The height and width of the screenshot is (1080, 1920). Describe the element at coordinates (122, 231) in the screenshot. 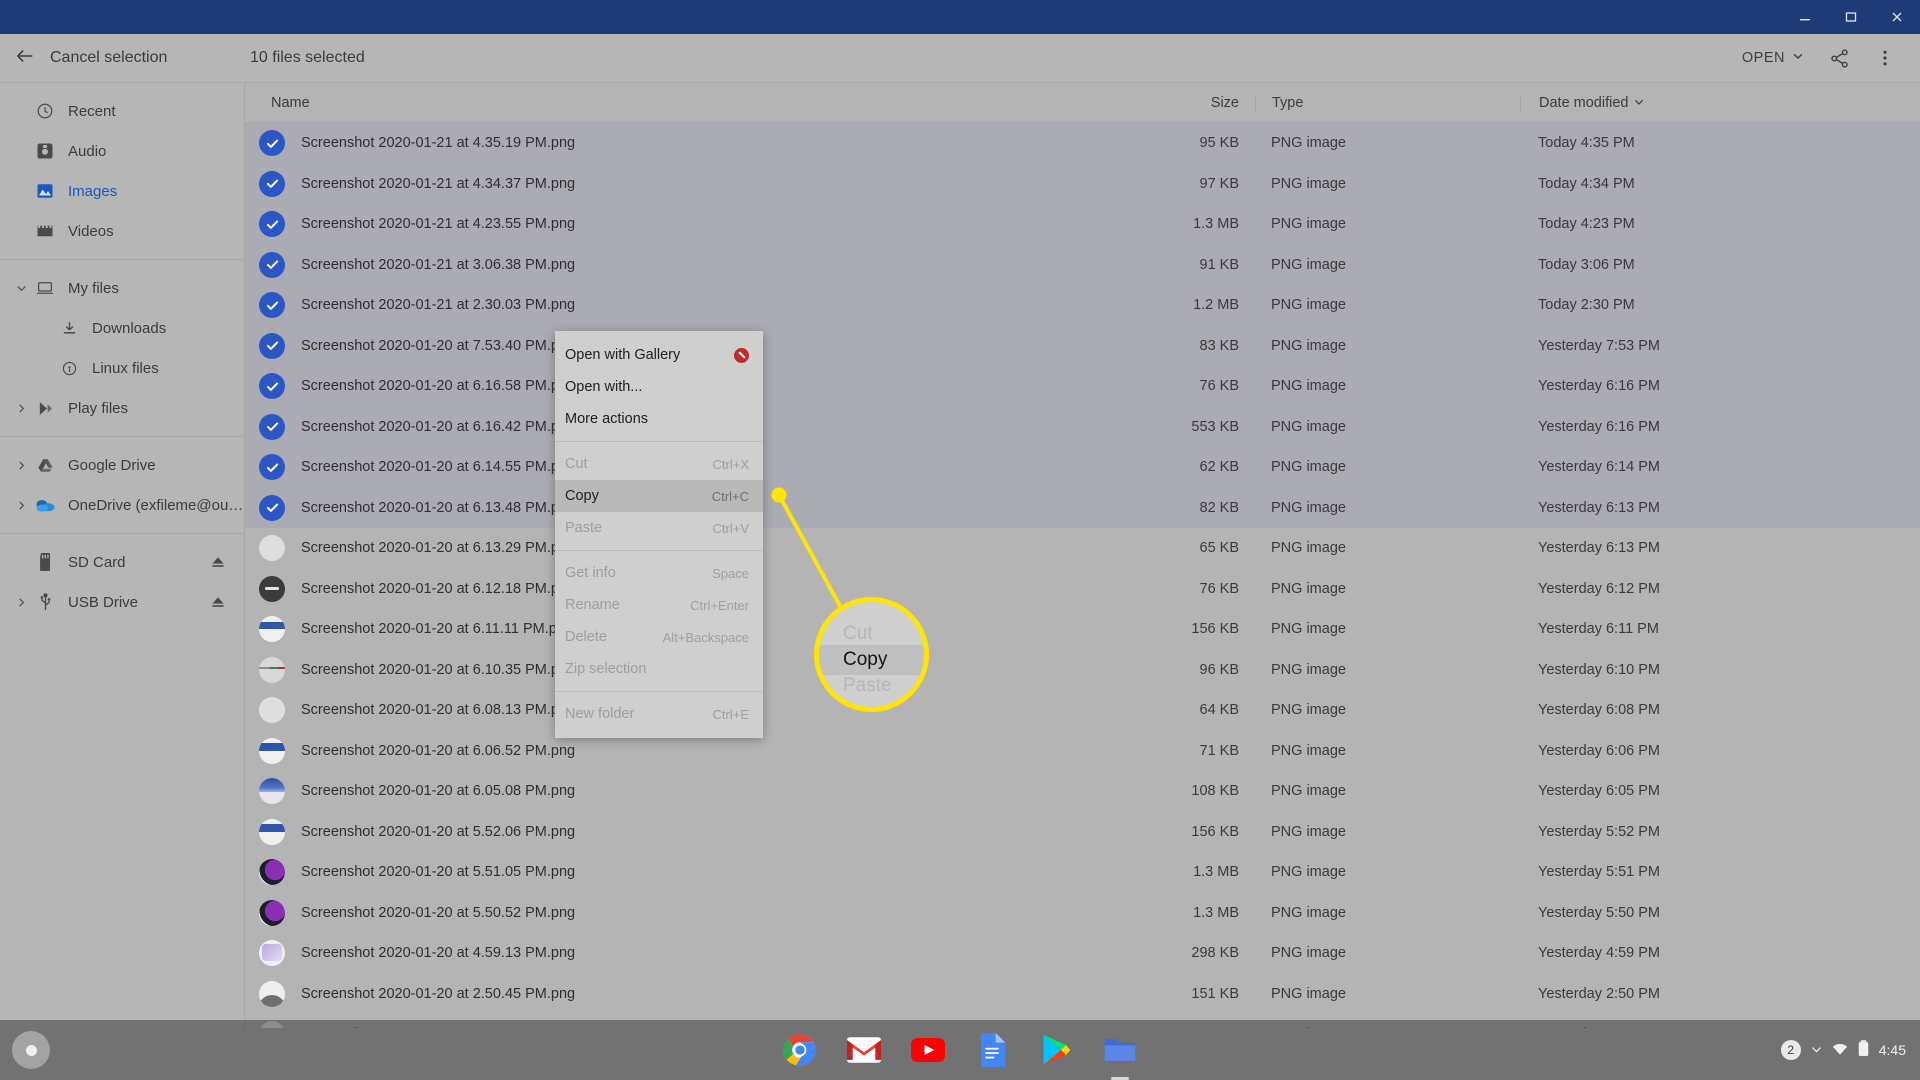

I see `sidebar-item-videos: Videos` at that location.